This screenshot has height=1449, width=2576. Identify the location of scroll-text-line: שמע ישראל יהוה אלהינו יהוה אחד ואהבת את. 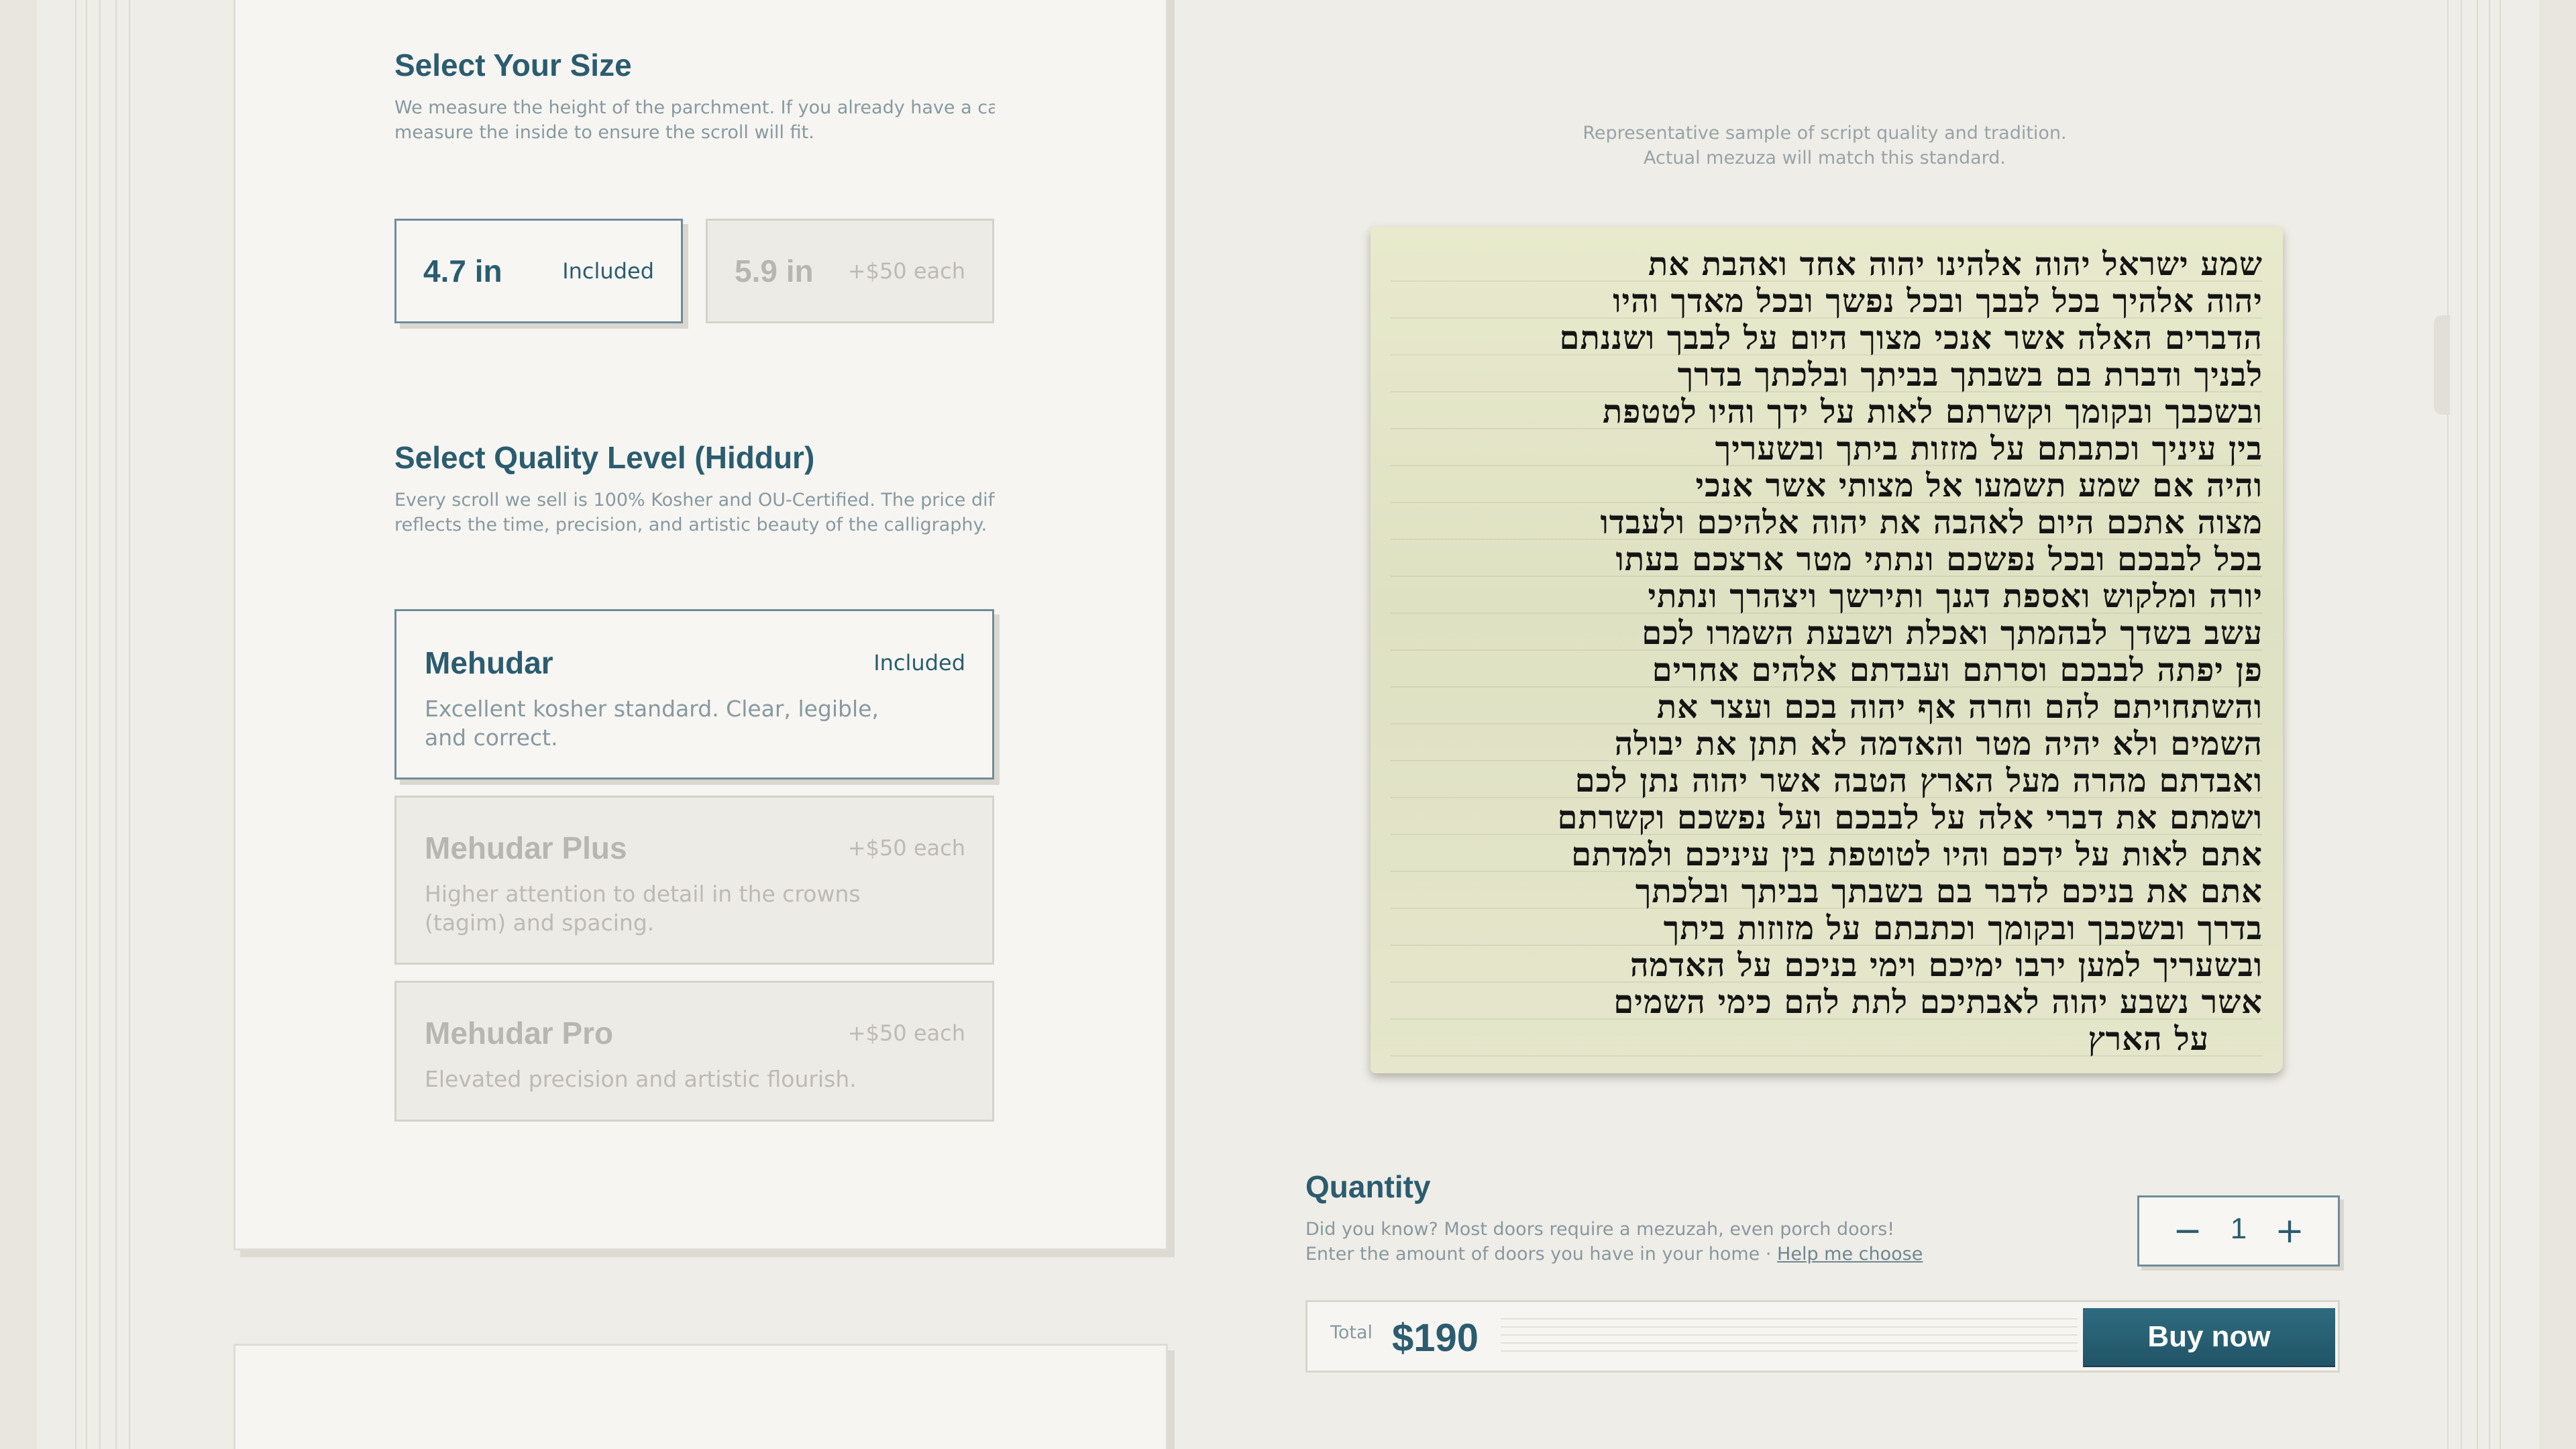
(1955, 264).